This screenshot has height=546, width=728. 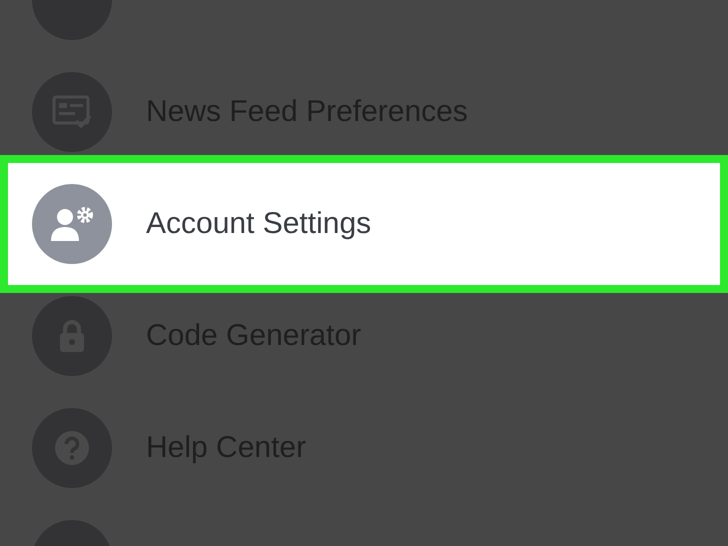 What do you see at coordinates (72, 112) in the screenshot?
I see `news-feed-icon` at bounding box center [72, 112].